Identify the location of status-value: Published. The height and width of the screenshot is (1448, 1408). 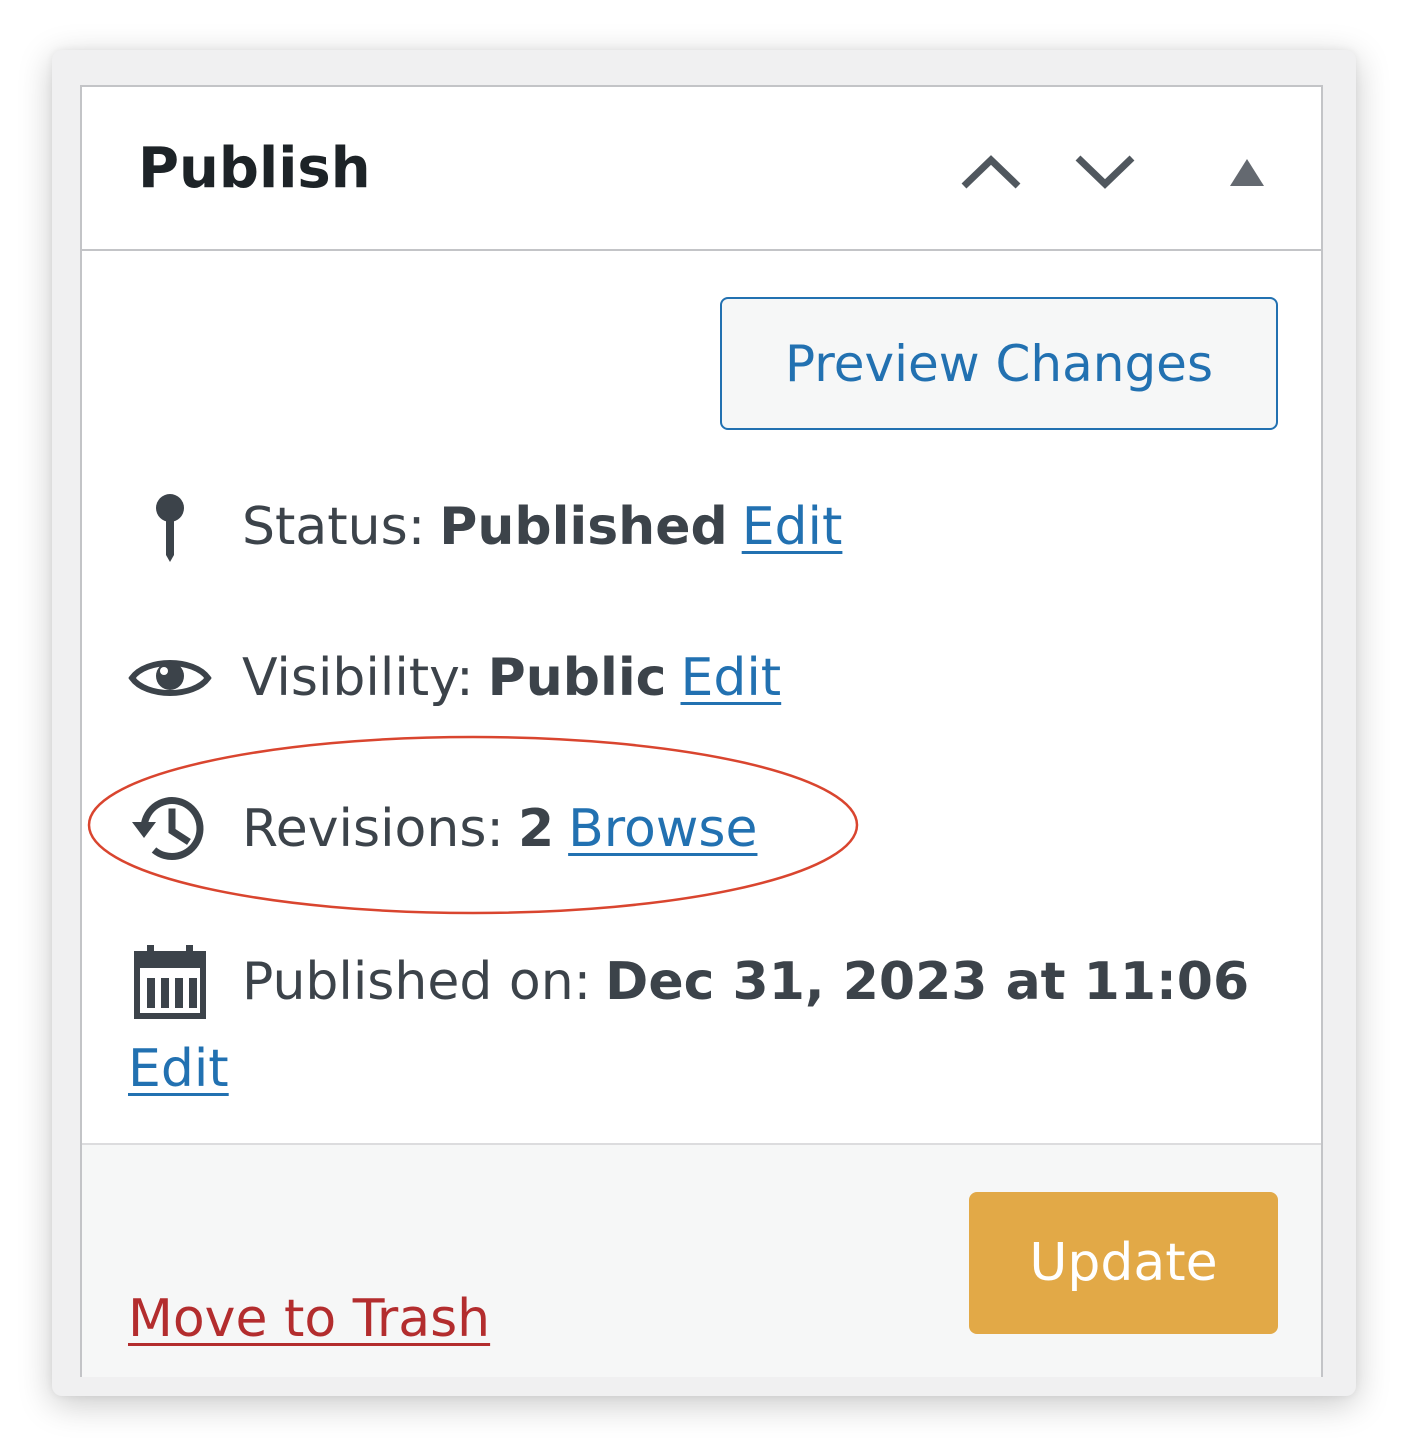
(583, 527).